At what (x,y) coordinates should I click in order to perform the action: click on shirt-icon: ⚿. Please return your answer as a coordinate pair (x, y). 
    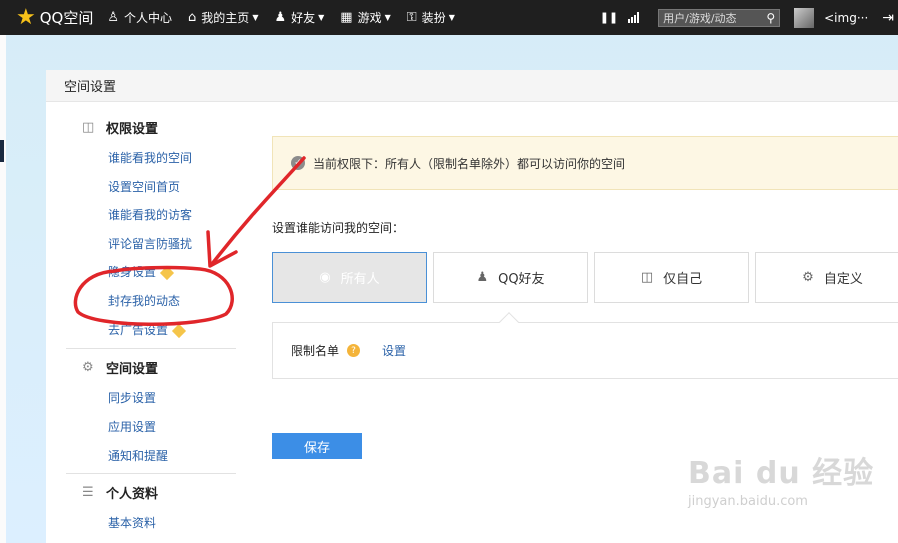
    Looking at the image, I should click on (411, 17).